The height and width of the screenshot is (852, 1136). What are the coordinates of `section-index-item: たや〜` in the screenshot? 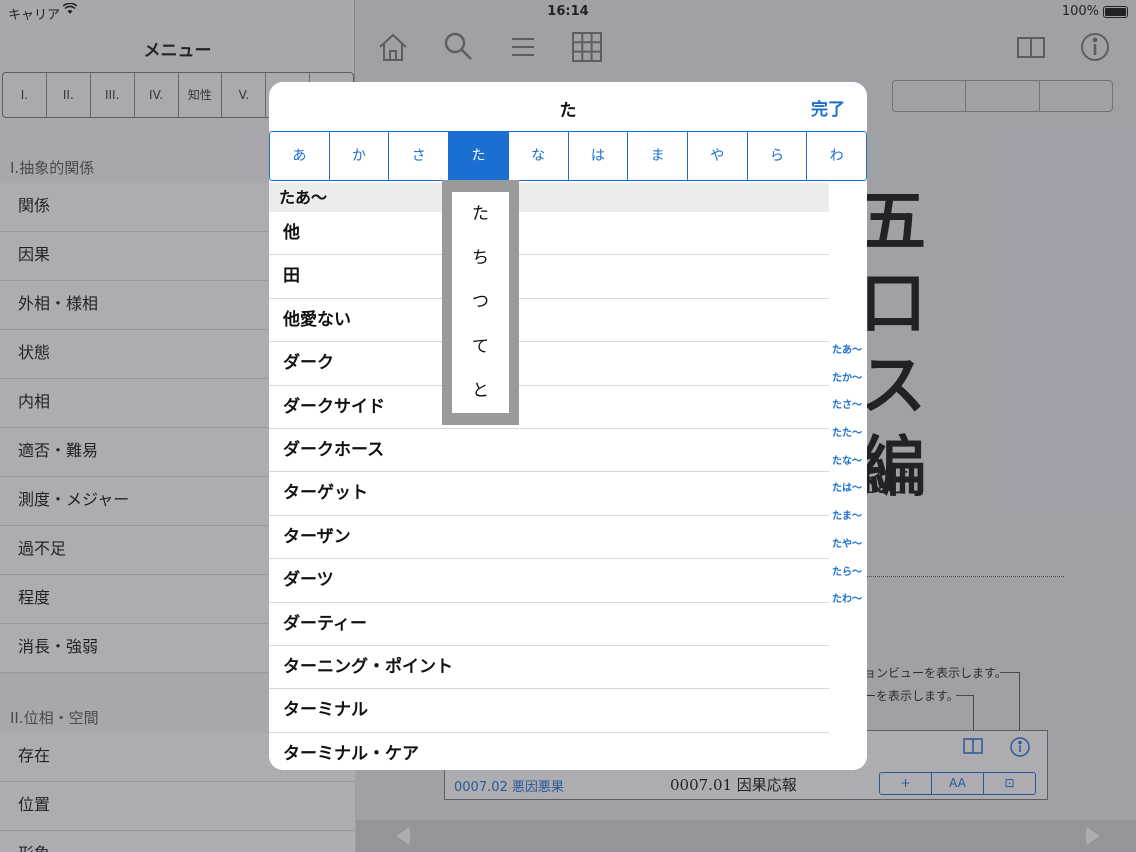 It's located at (847, 552).